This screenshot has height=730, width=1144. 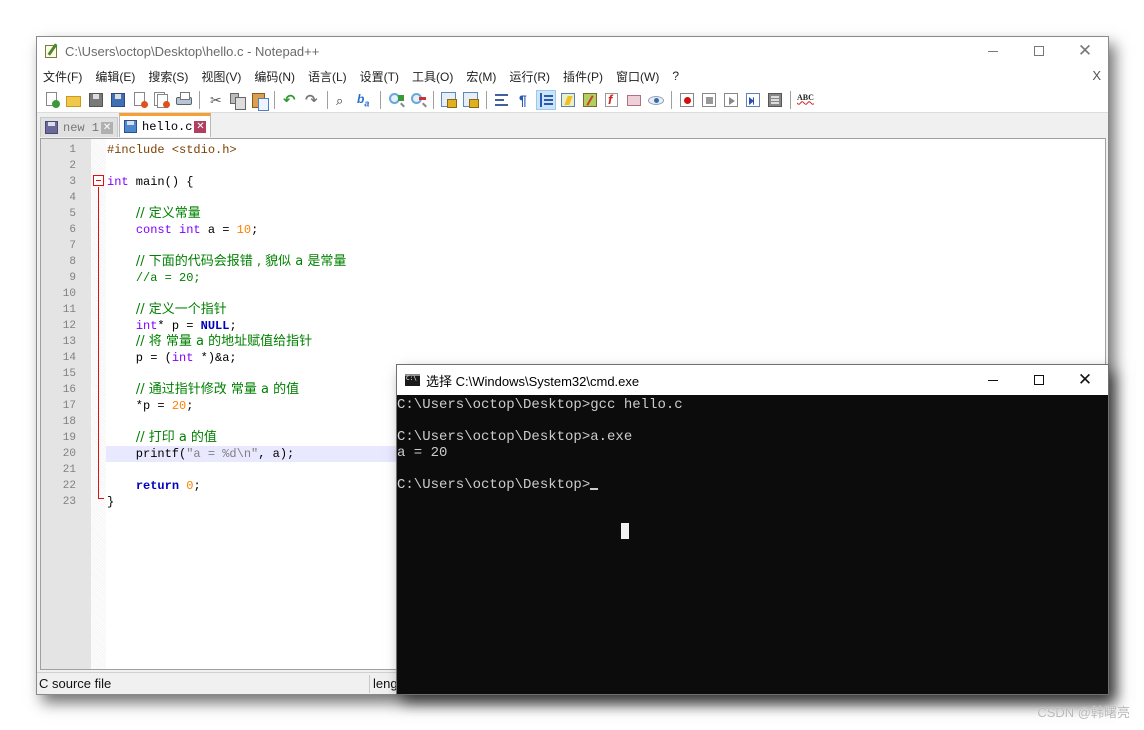 I want to click on replace-icon: ba, so click(x=365, y=100).